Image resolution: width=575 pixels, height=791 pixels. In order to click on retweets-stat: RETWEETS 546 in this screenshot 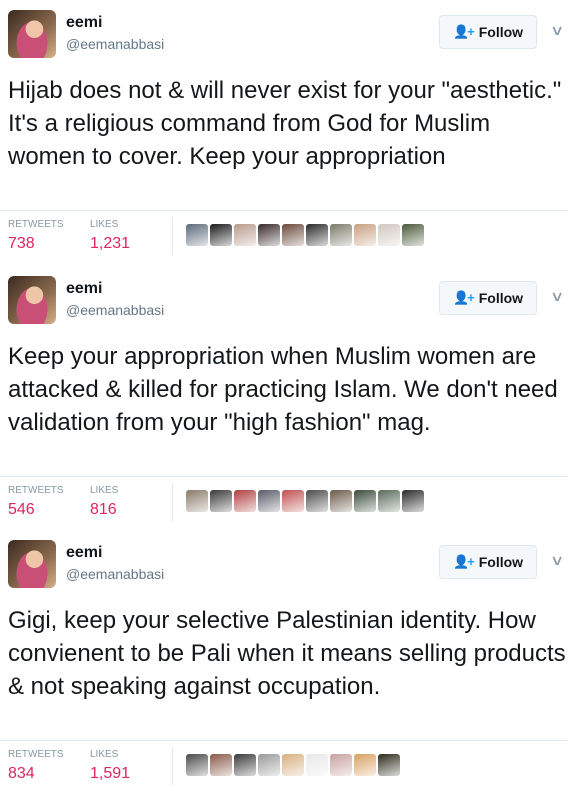, I will do `click(36, 502)`.